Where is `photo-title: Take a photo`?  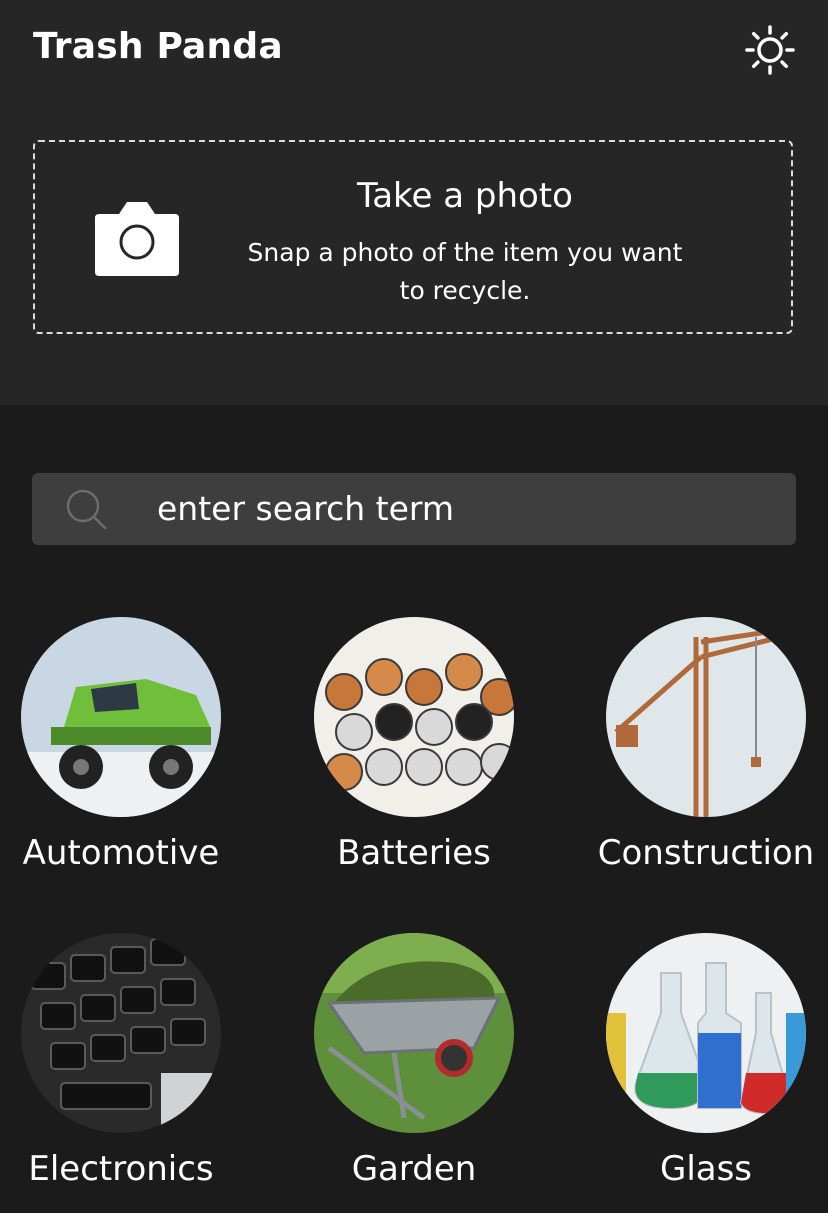
photo-title: Take a photo is located at coordinates (465, 196).